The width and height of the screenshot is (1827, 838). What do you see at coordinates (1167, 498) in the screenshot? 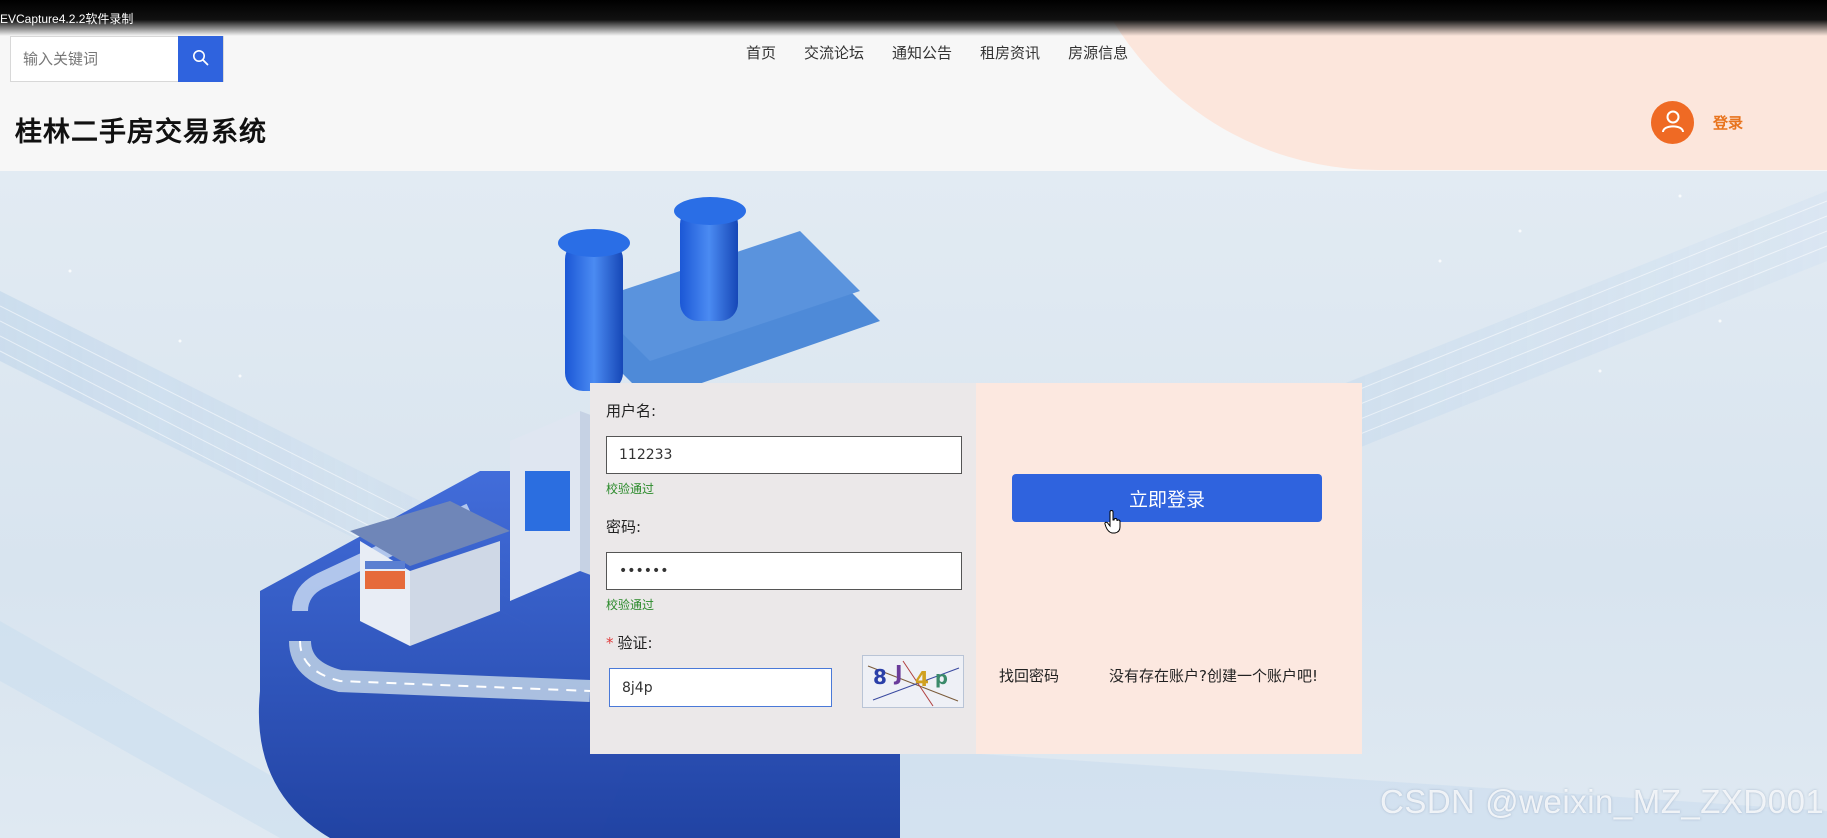
I see `submit-login-button: 立即登录` at bounding box center [1167, 498].